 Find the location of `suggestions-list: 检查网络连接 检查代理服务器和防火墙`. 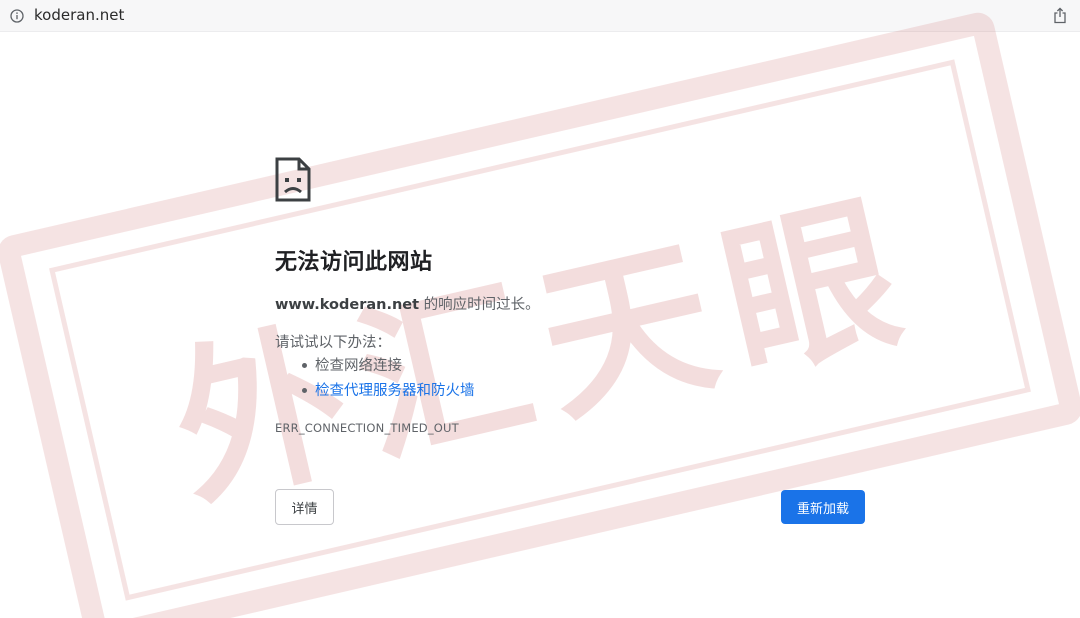

suggestions-list: 检查网络连接 检查代理服务器和防火墙 is located at coordinates (375, 381).